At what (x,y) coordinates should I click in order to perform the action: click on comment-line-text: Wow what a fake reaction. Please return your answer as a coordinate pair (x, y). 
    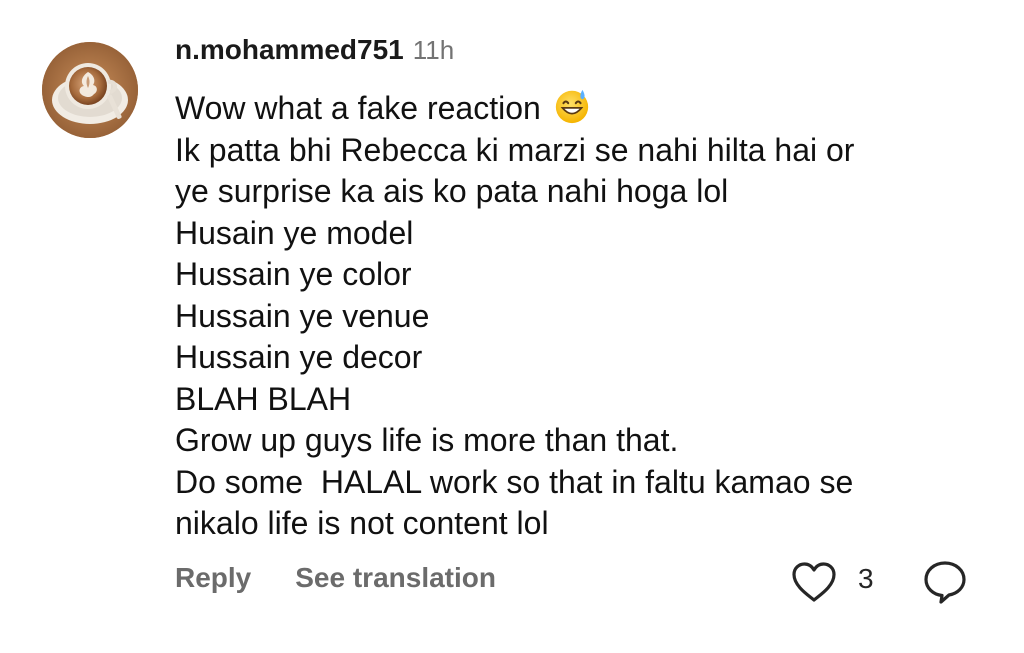
    Looking at the image, I should click on (358, 108).